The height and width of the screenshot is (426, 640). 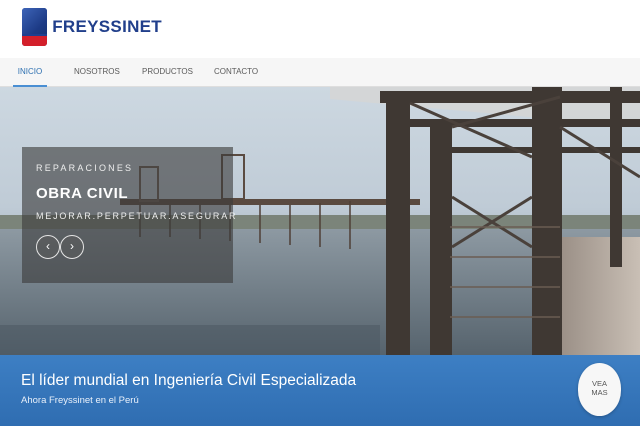 I want to click on nav-item-inicio: INICIO, so click(x=30, y=72).